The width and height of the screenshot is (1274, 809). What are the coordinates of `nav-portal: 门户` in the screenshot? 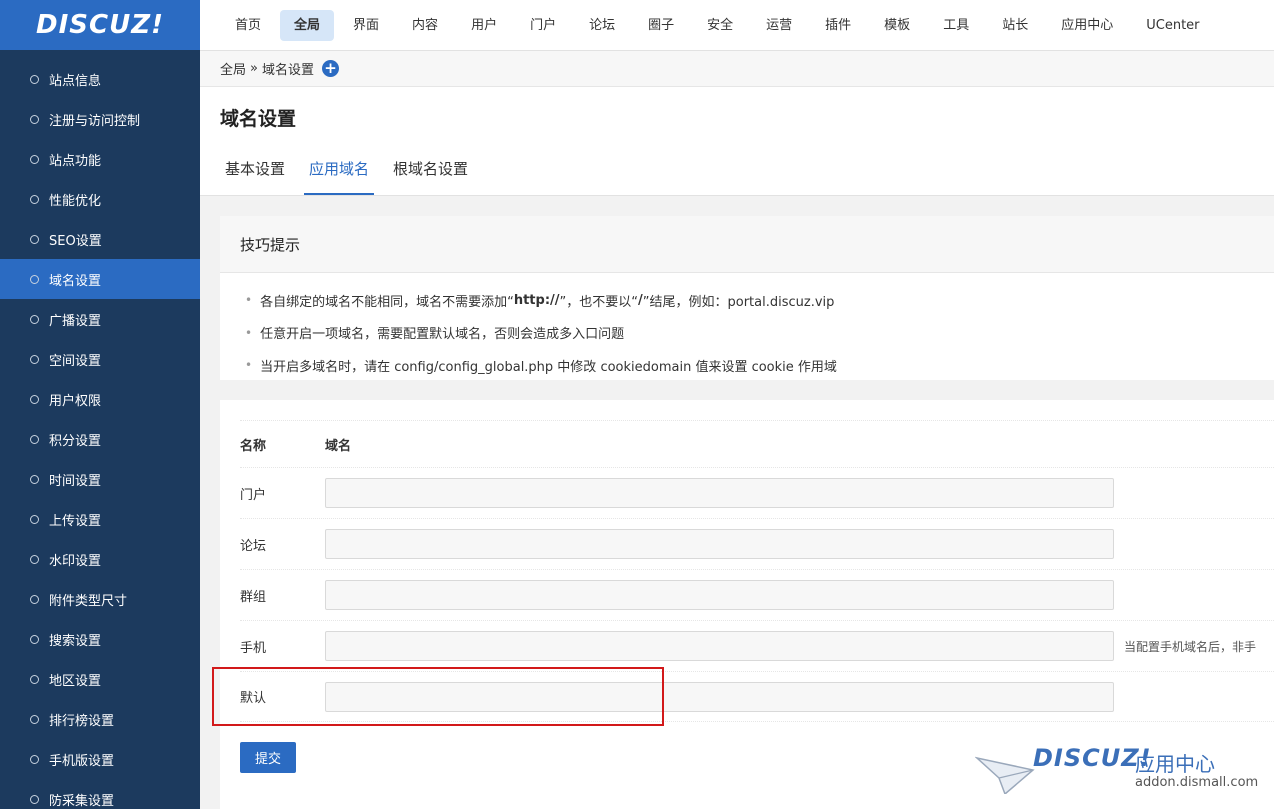 It's located at (543, 25).